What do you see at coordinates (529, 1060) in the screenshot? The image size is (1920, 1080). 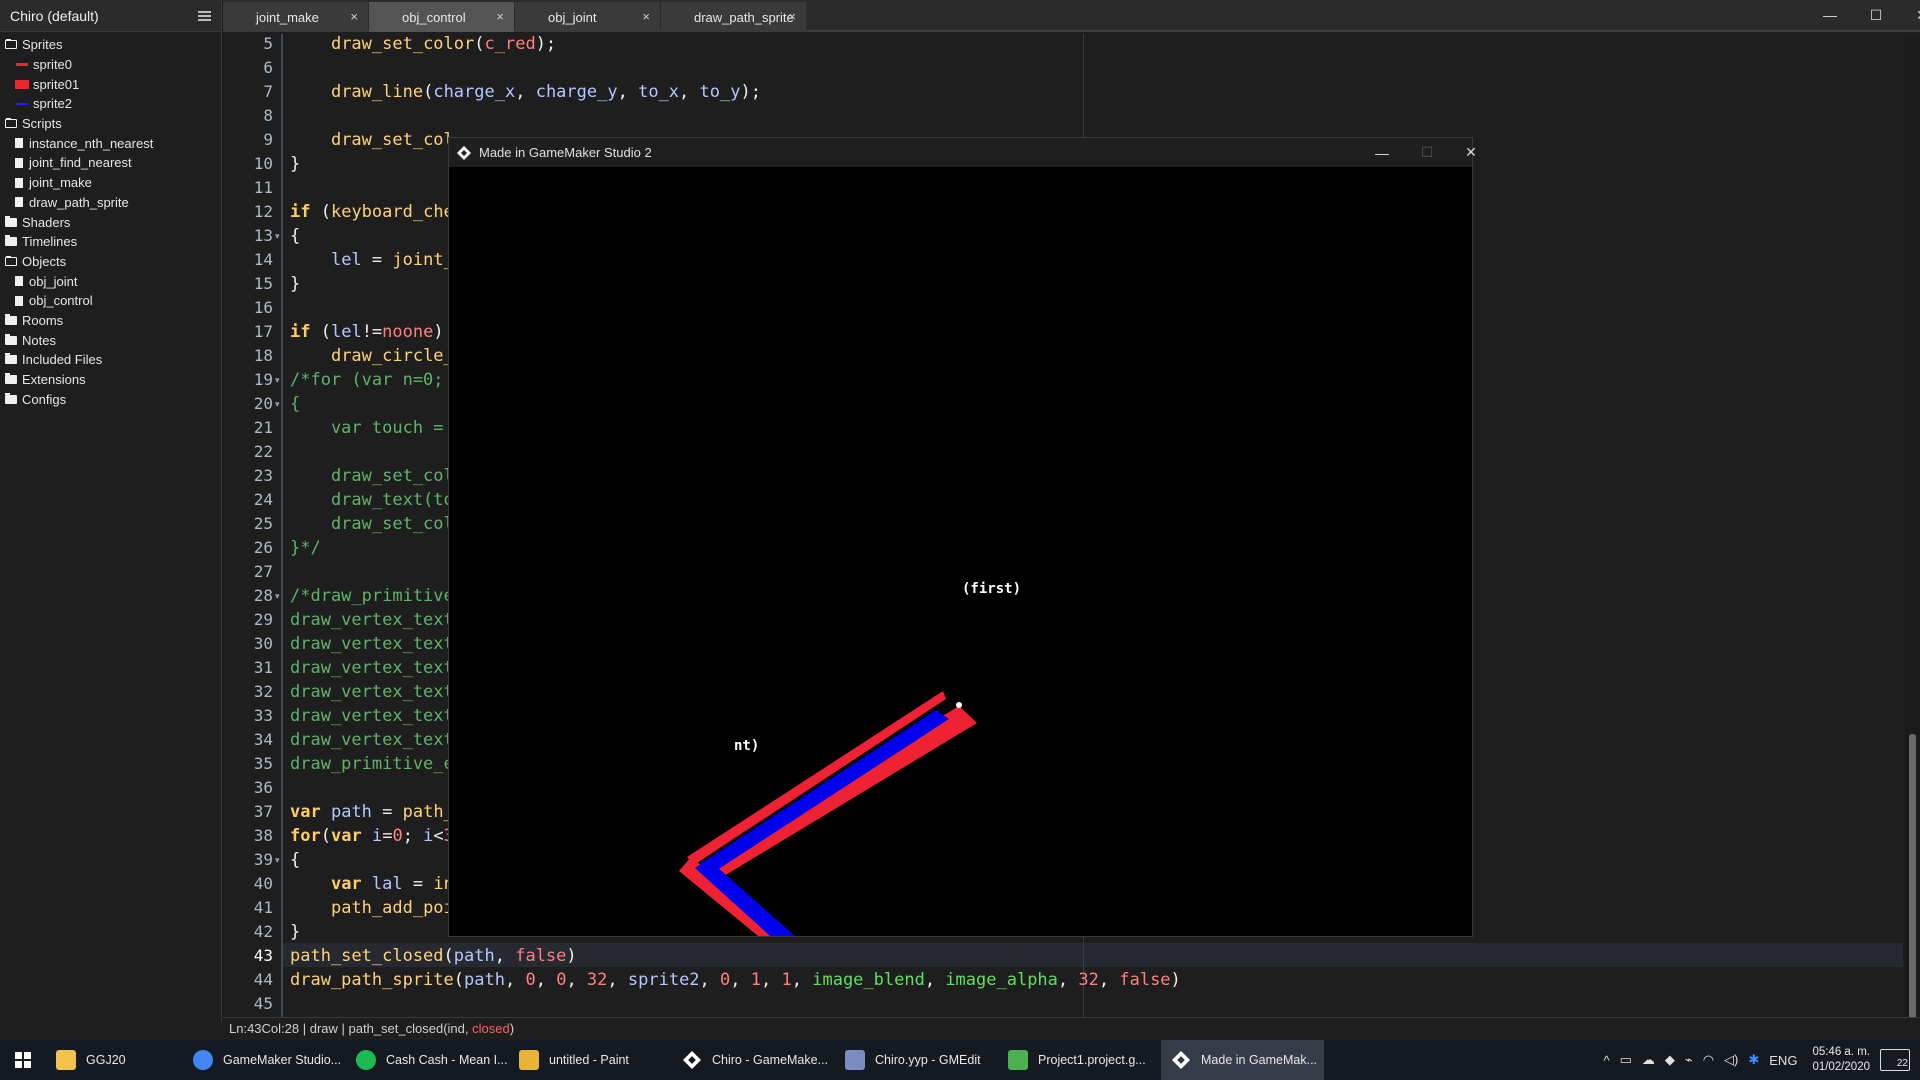 I see `paint-icon` at bounding box center [529, 1060].